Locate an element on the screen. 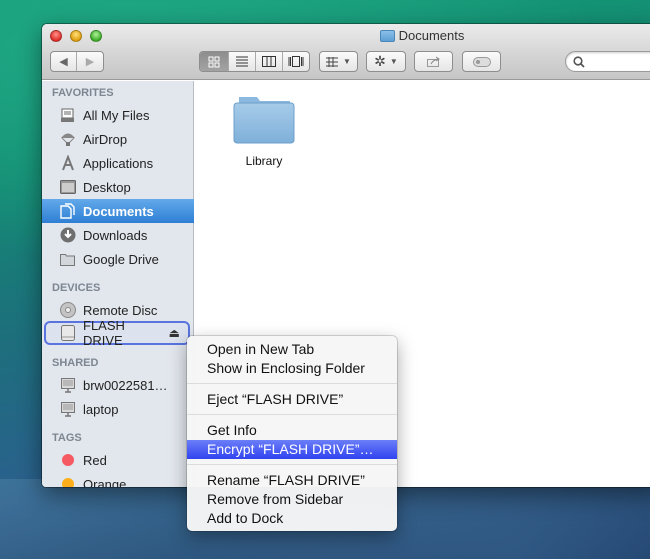  sidebar-item-airdrop: AirDrop is located at coordinates (118, 139).